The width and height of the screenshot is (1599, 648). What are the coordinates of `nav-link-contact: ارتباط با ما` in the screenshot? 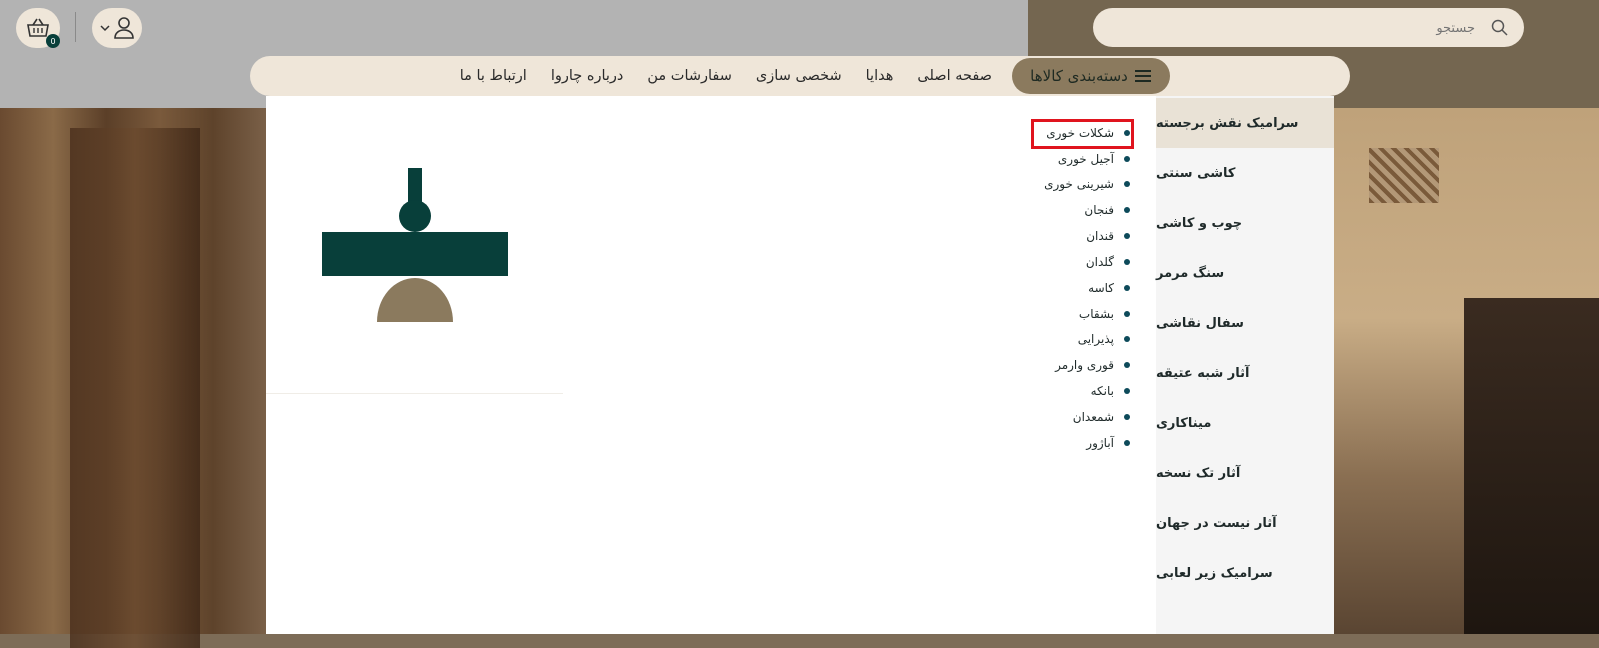 It's located at (493, 76).